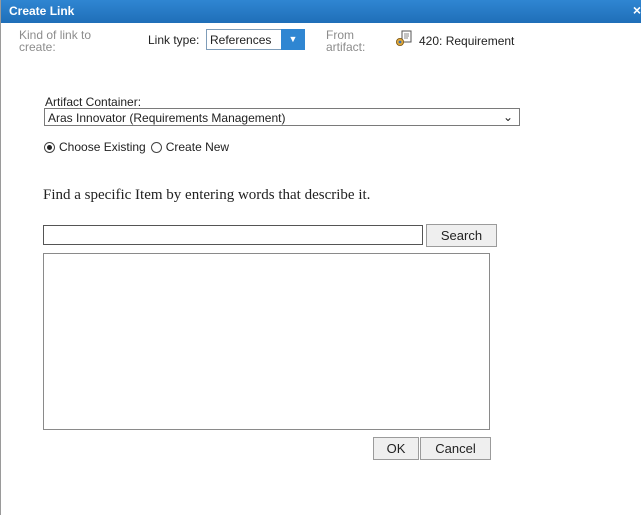 This screenshot has height=515, width=641. What do you see at coordinates (55, 41) in the screenshot?
I see `kind-of-link-label: Kind of link to create:` at bounding box center [55, 41].